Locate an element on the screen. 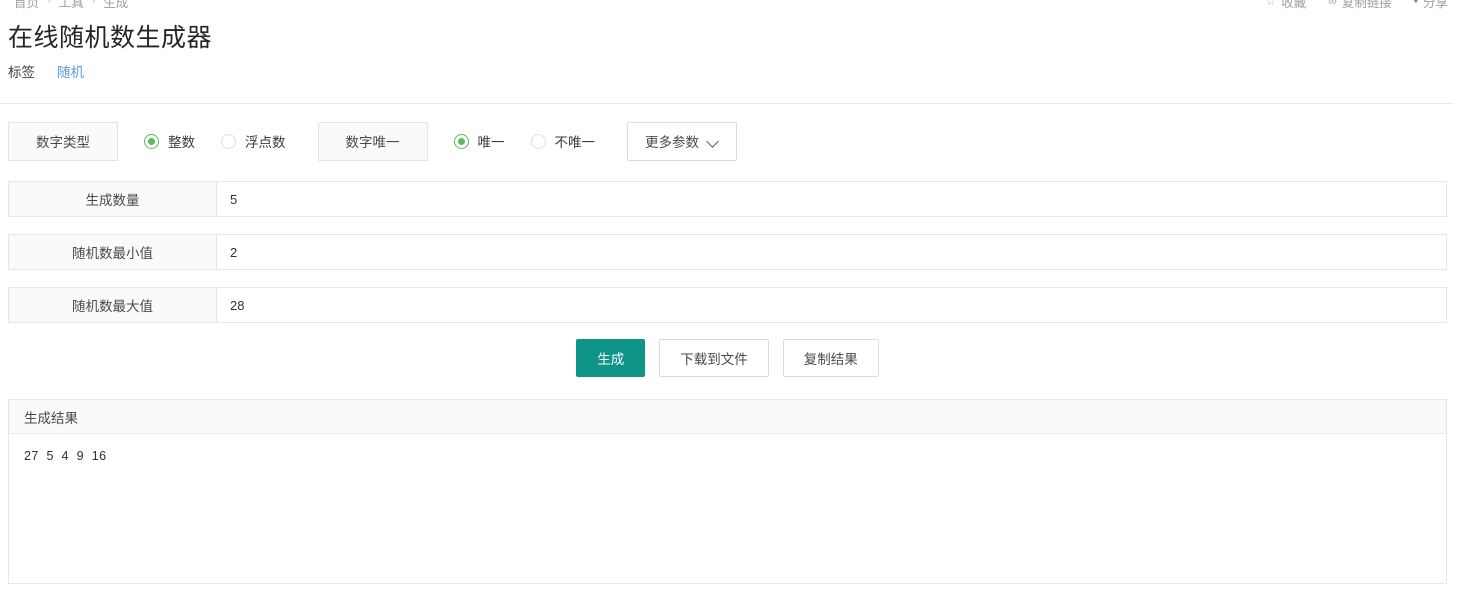  link-icon: ∞ is located at coordinates (1332, 4).